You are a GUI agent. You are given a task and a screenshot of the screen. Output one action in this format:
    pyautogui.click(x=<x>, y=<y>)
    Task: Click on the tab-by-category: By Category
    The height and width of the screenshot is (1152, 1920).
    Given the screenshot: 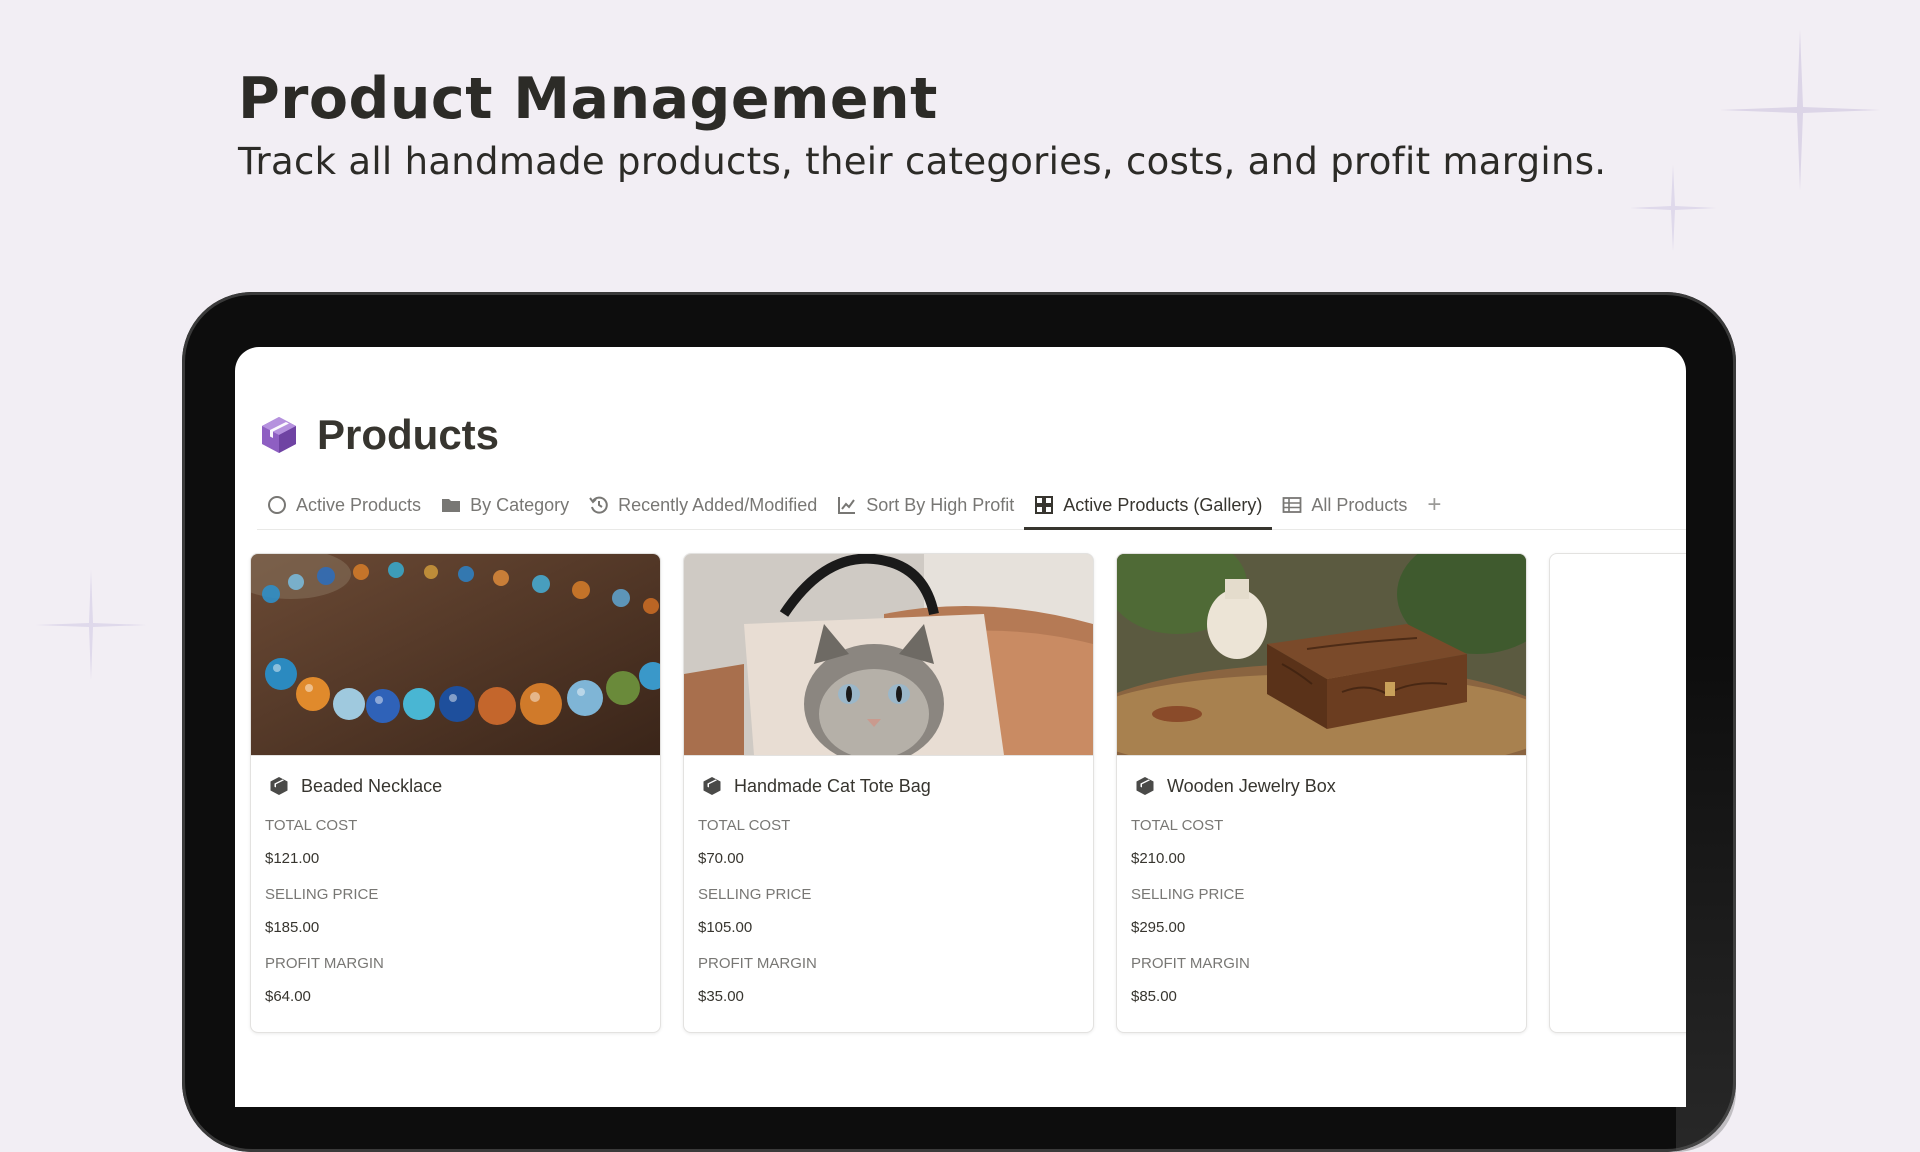 What is the action you would take?
    pyautogui.click(x=505, y=505)
    